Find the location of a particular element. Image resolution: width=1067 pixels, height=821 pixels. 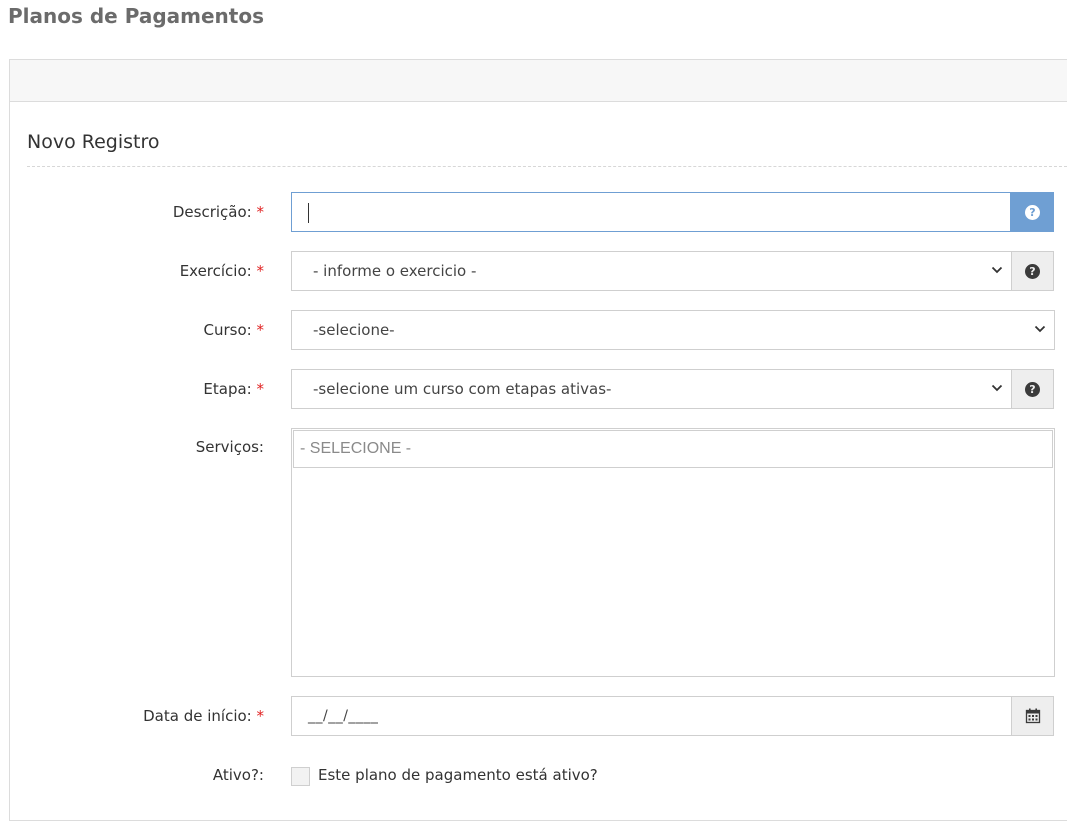

data-inicio-value: __/__/____ is located at coordinates (343, 716).